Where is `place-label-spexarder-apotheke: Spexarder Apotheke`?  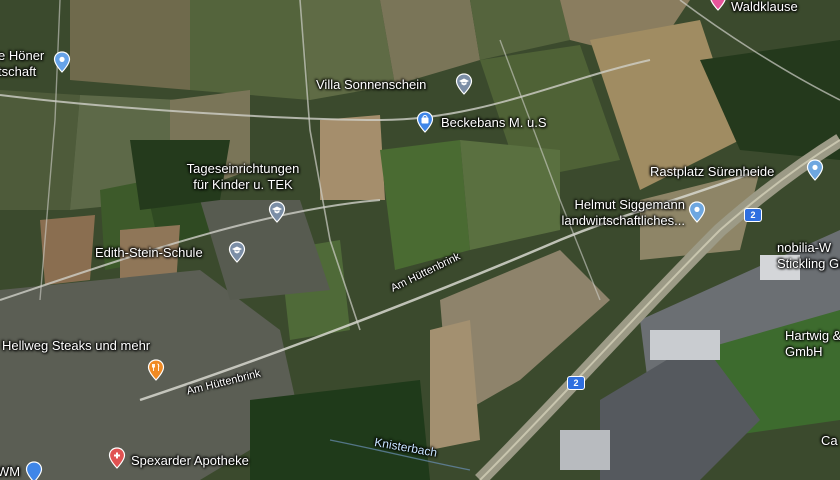 place-label-spexarder-apotheke: Spexarder Apotheke is located at coordinates (190, 461).